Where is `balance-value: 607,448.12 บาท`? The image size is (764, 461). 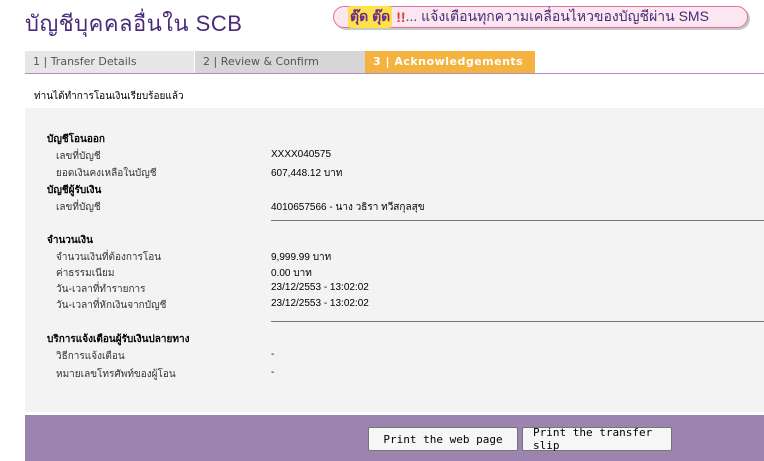
balance-value: 607,448.12 บาท is located at coordinates (307, 173).